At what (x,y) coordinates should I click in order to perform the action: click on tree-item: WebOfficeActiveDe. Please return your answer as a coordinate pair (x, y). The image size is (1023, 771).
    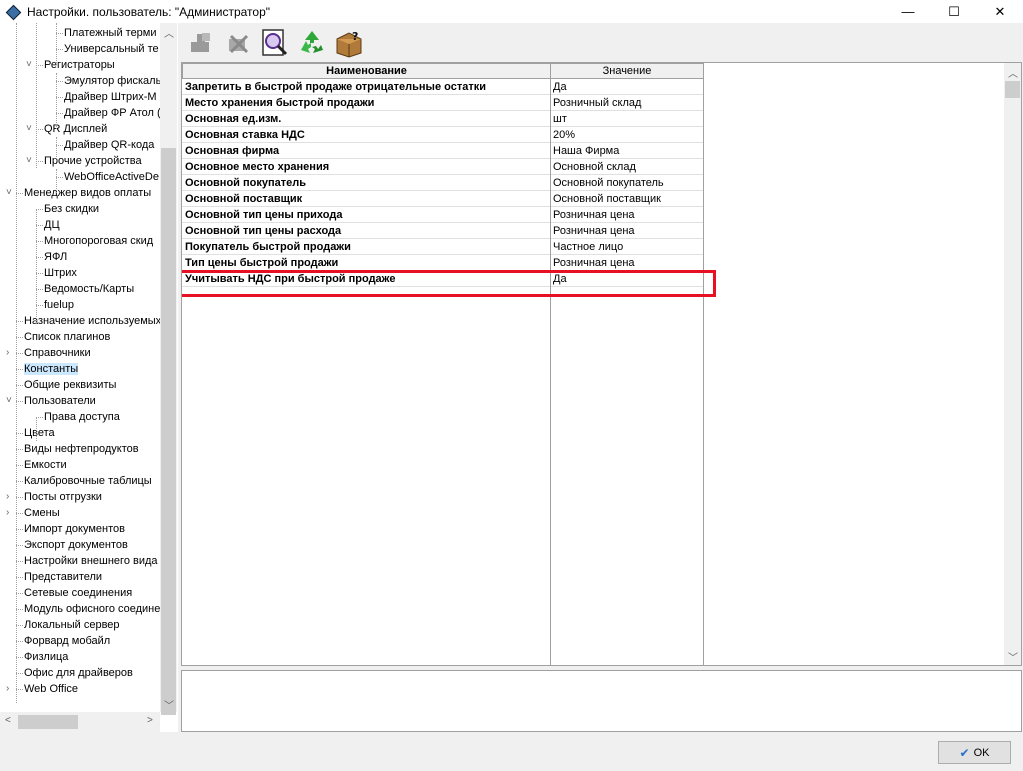
    Looking at the image, I should click on (111, 177).